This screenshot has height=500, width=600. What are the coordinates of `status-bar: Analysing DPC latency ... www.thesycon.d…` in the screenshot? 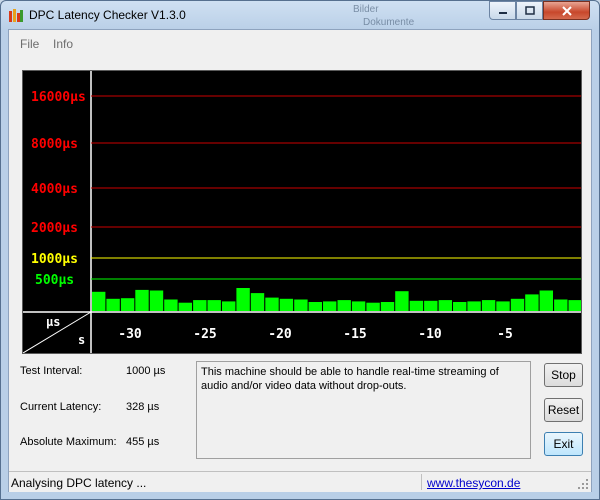 It's located at (300, 481).